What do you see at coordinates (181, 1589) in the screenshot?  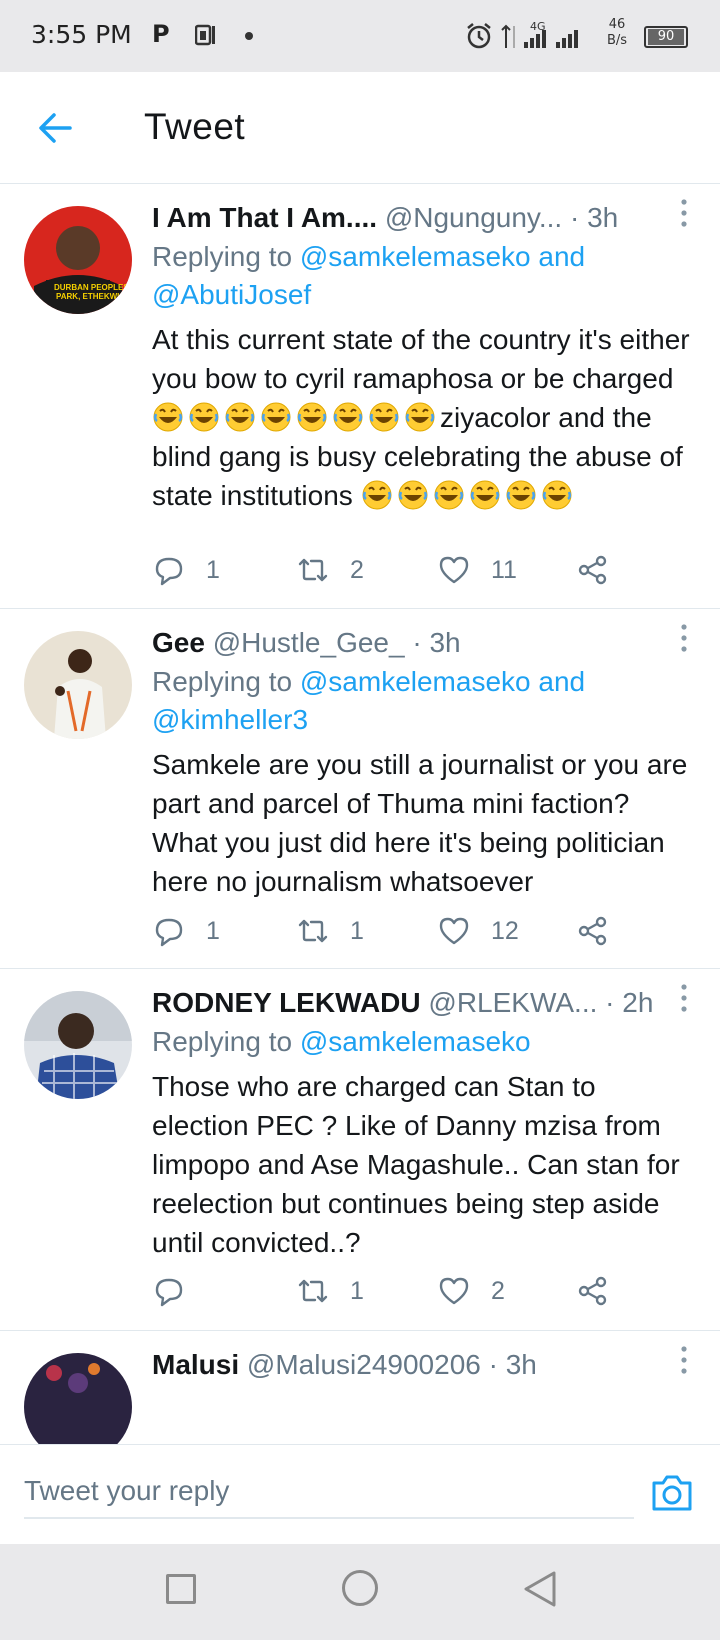 I see `recents-button` at bounding box center [181, 1589].